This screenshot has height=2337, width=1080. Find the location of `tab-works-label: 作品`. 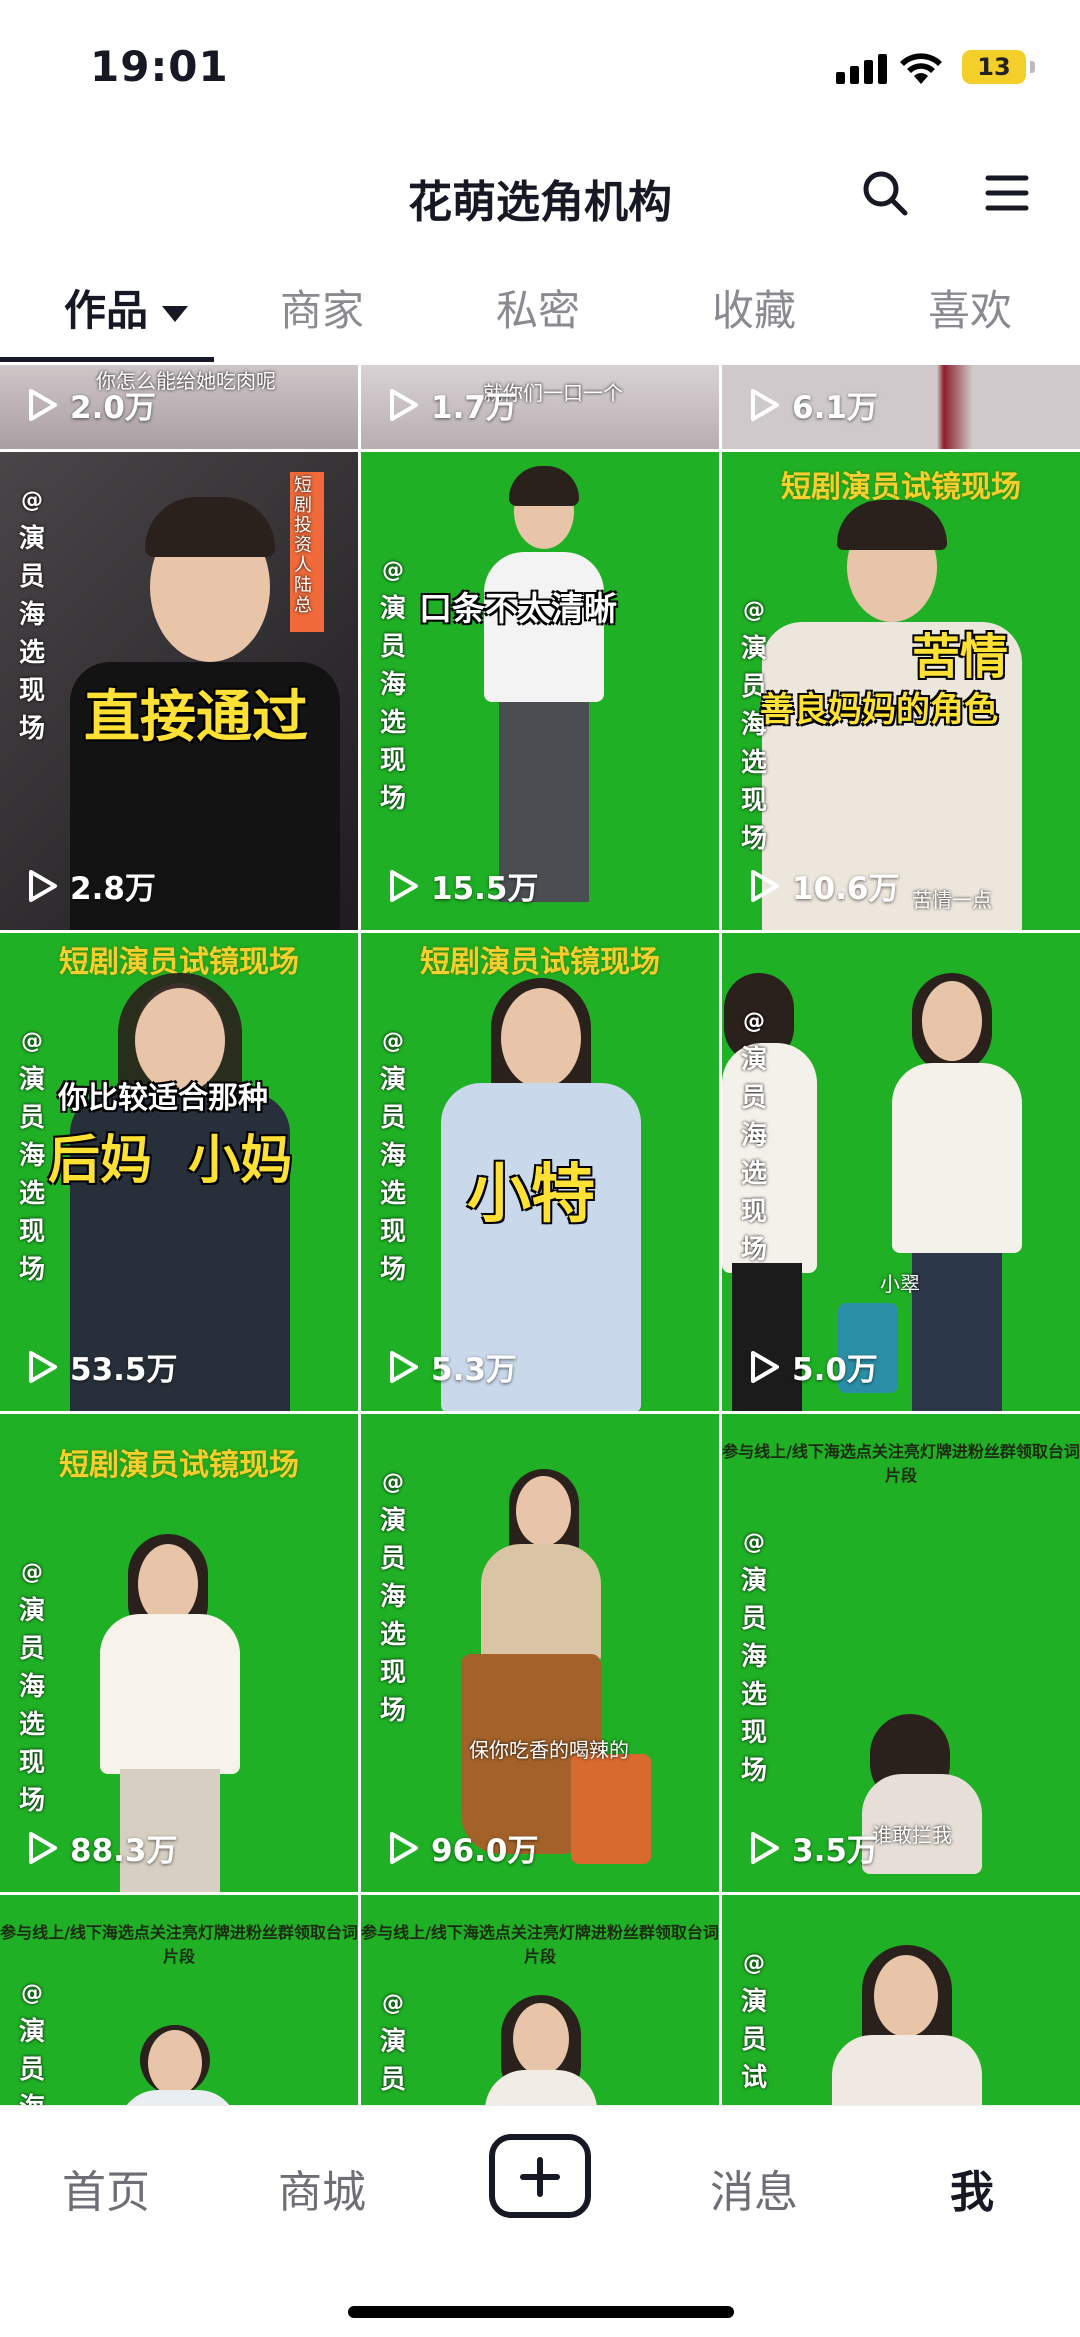

tab-works-label: 作品 is located at coordinates (106, 310).